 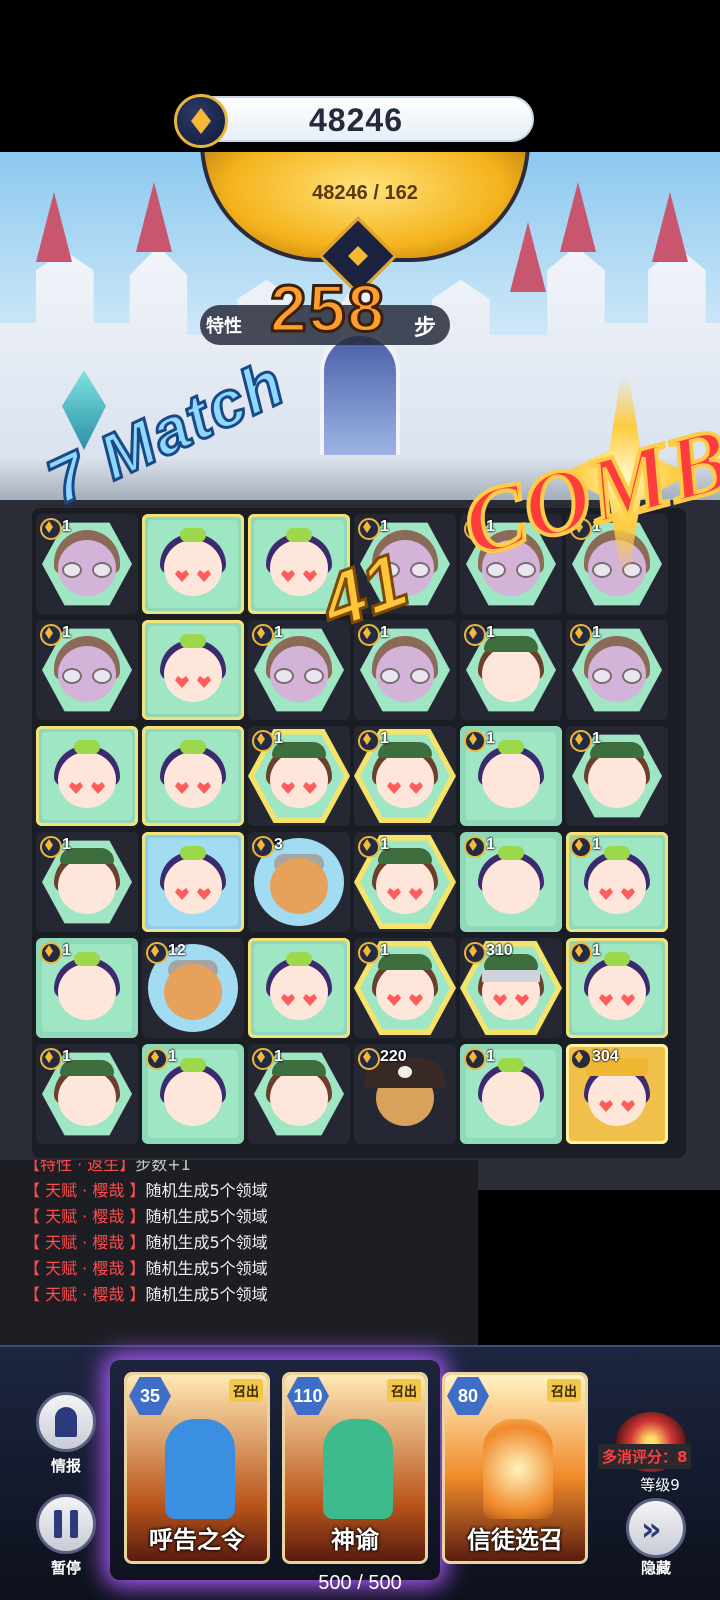 What do you see at coordinates (488, 952) in the screenshot?
I see `tile-level-badge: 310` at bounding box center [488, 952].